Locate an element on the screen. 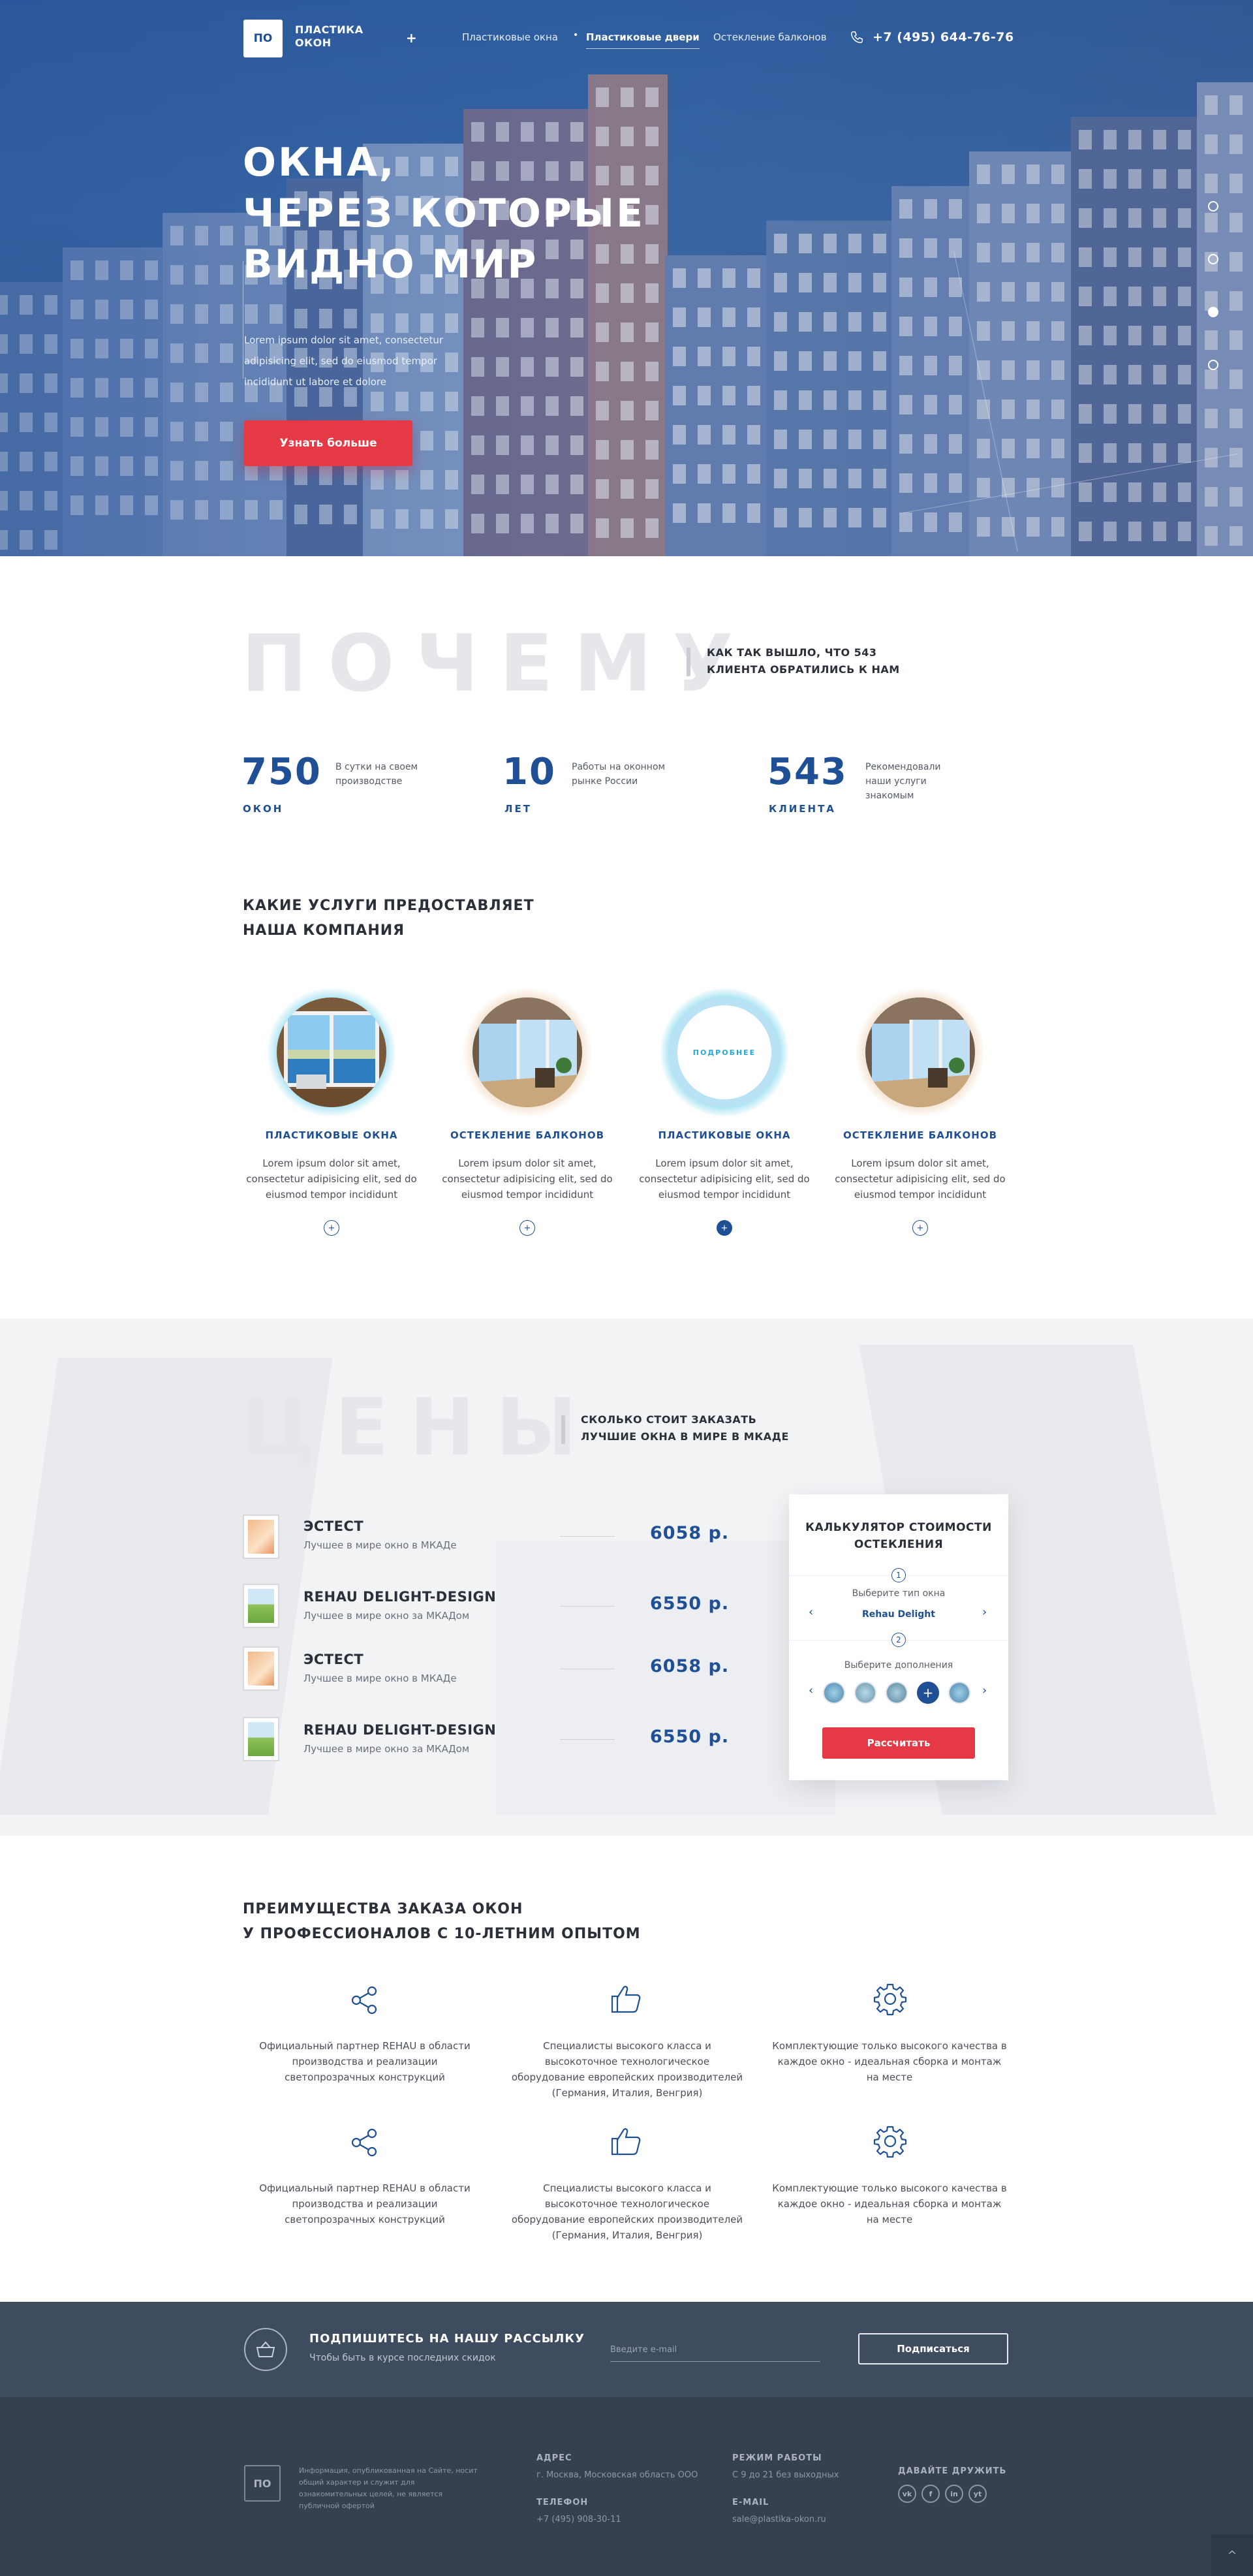 The width and height of the screenshot is (1253, 2576). share-icon is located at coordinates (364, 2000).